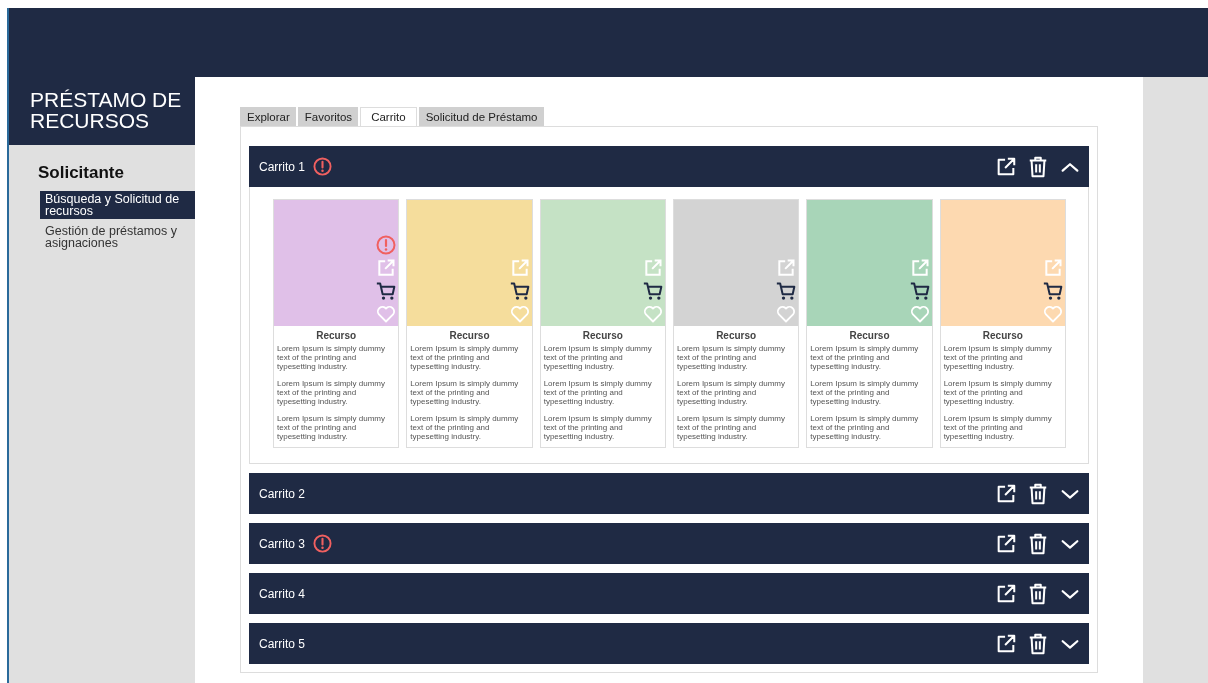  What do you see at coordinates (388, 116) in the screenshot?
I see `tab: Carrito` at bounding box center [388, 116].